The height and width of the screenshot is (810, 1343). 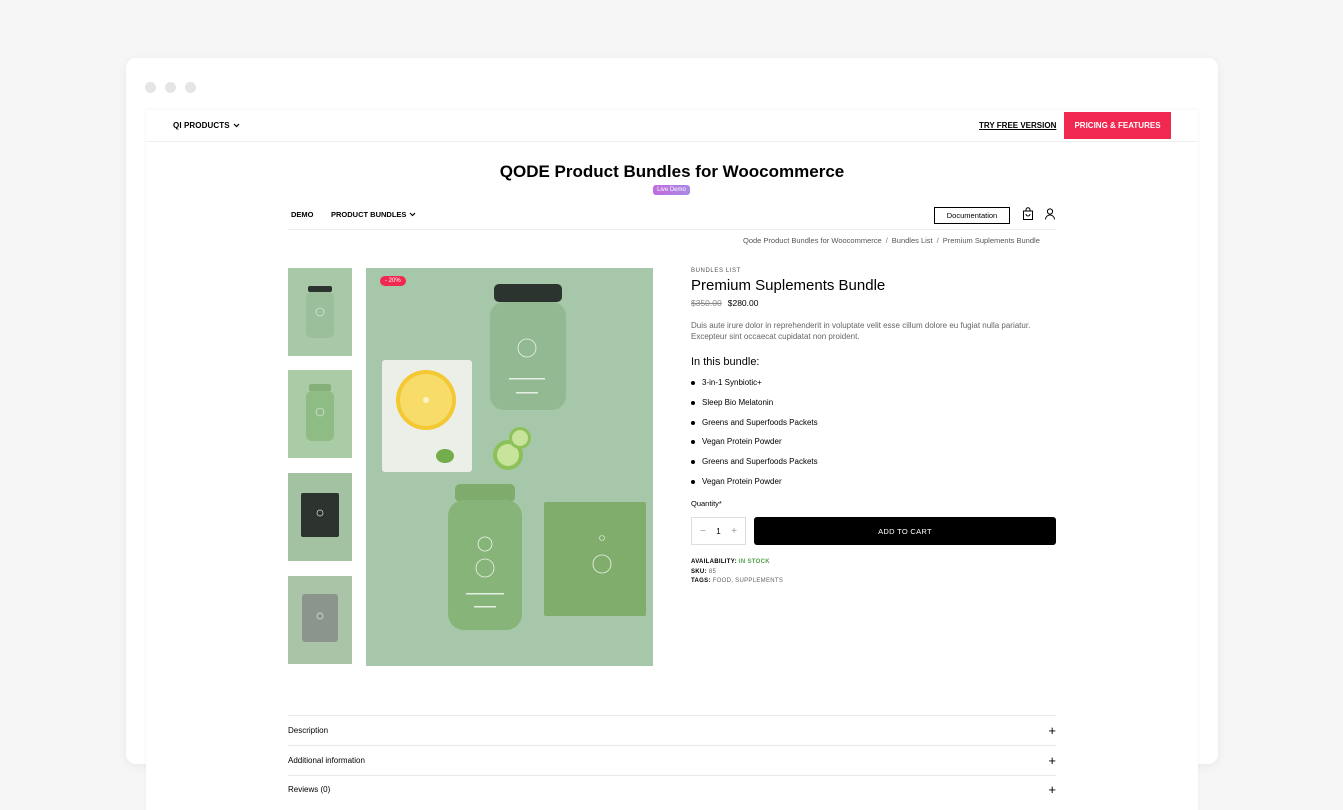 What do you see at coordinates (320, 312) in the screenshot?
I see `thumbnail-jar-dark-lid` at bounding box center [320, 312].